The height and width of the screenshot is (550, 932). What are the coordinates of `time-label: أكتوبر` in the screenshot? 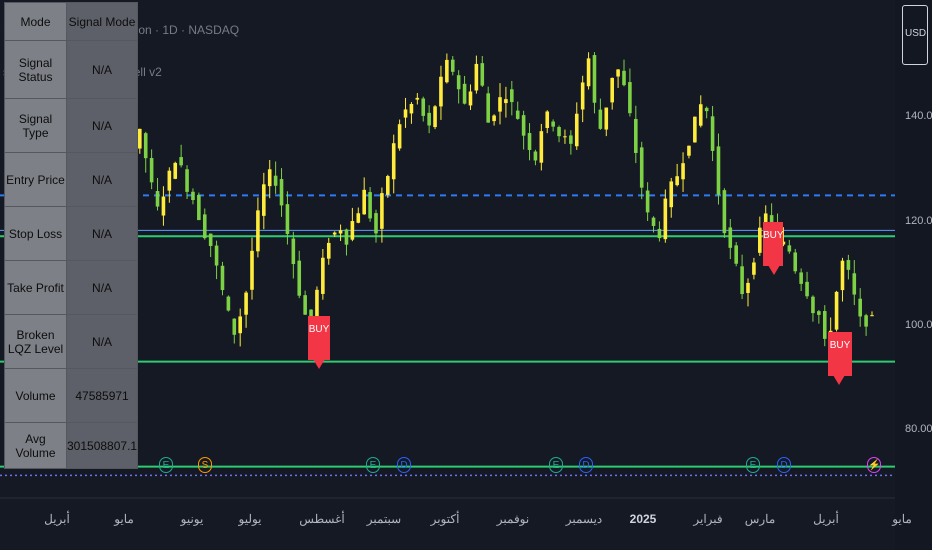 It's located at (445, 519).